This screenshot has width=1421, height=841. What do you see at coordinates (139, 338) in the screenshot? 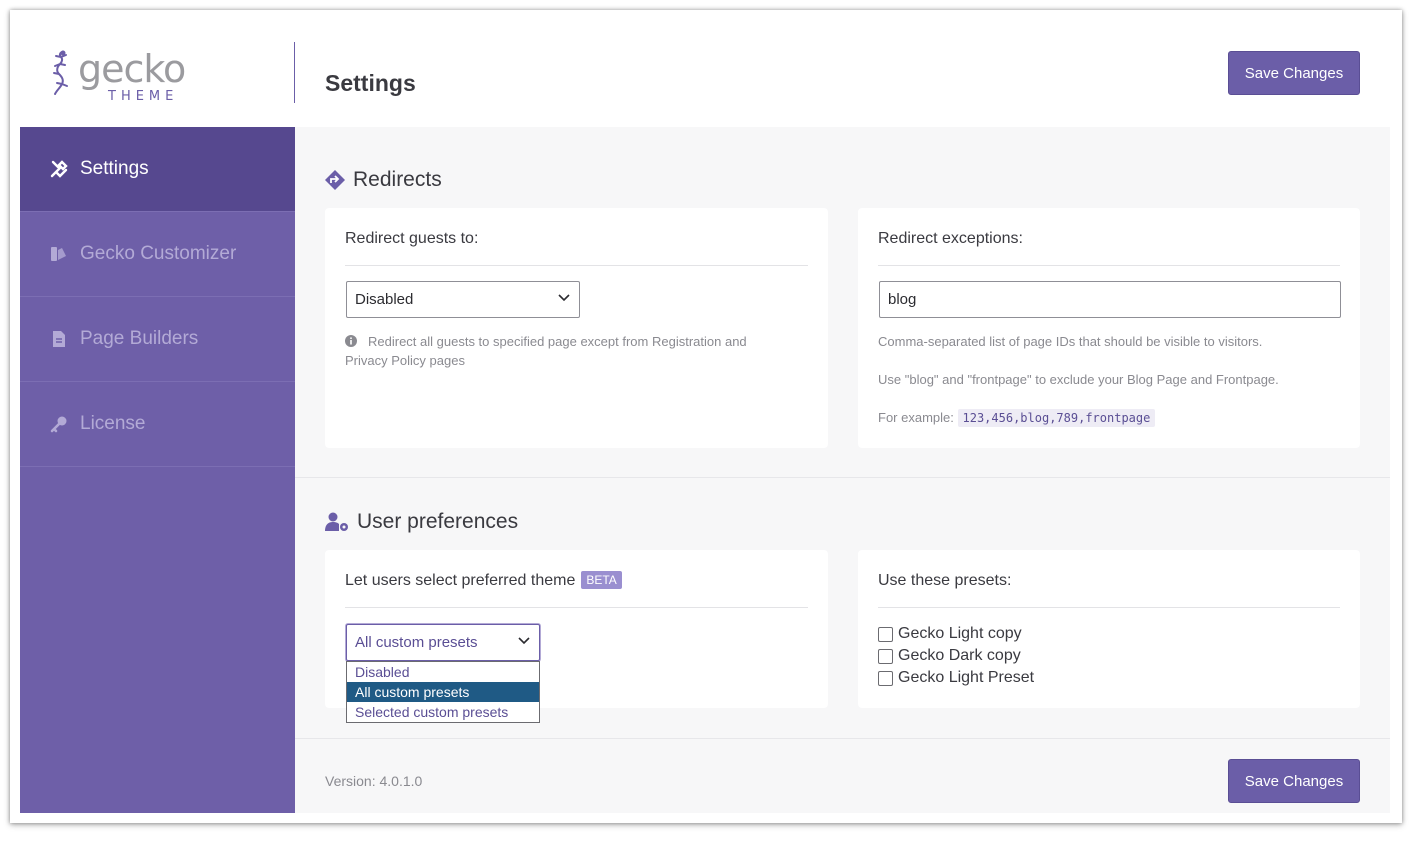
I see `sidebar-item-label: Page Builders` at bounding box center [139, 338].